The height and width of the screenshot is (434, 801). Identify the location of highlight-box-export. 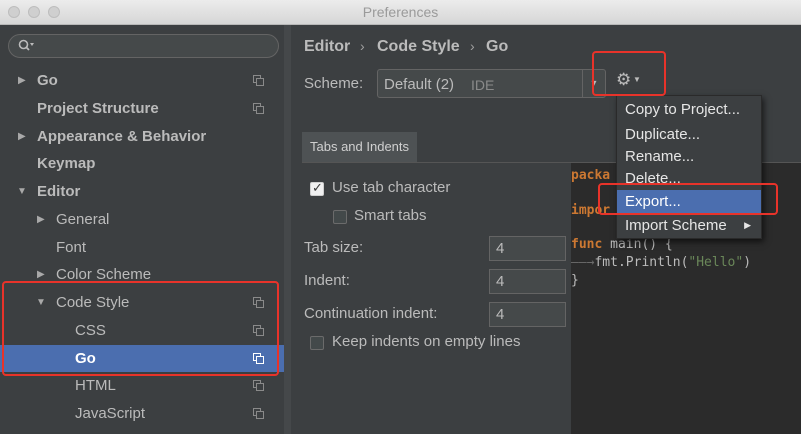
(688, 199).